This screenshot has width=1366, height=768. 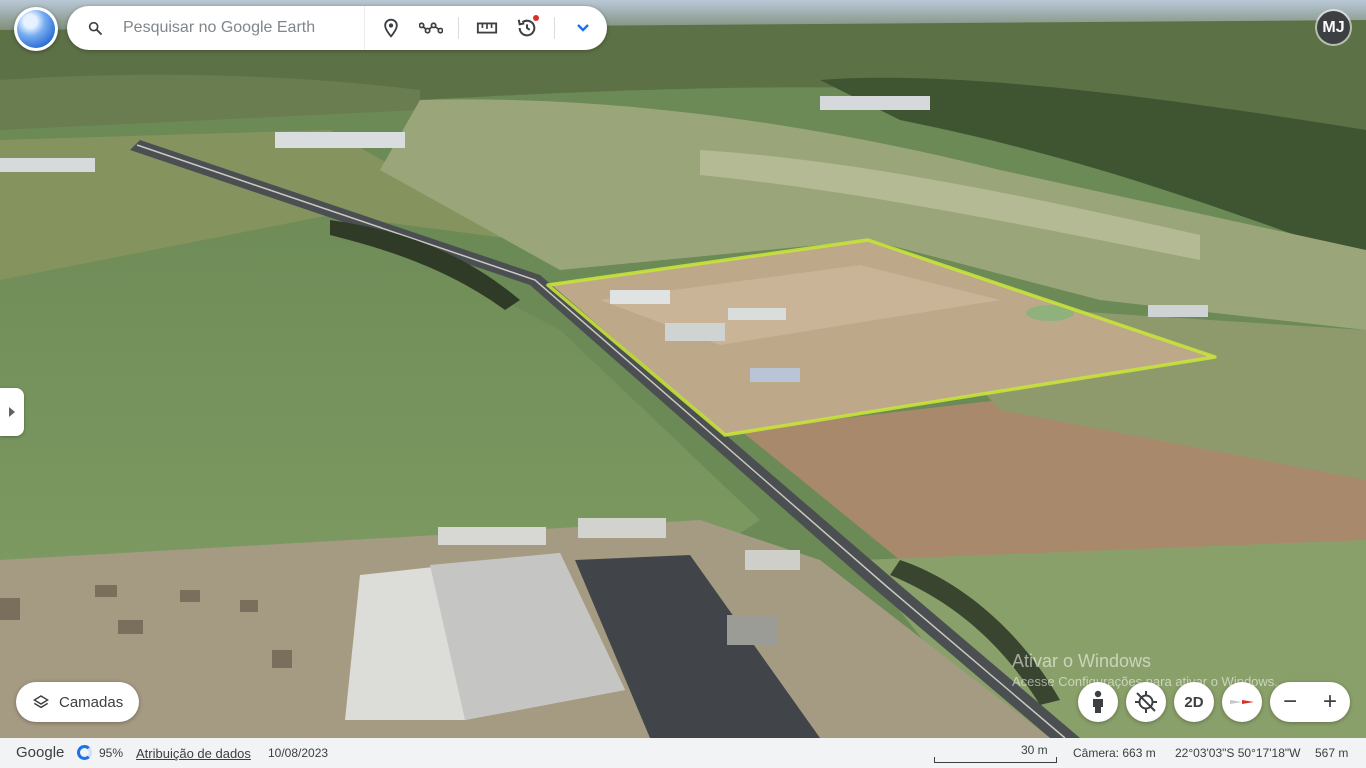 I want to click on historical-imagery-button, so click(x=527, y=28).